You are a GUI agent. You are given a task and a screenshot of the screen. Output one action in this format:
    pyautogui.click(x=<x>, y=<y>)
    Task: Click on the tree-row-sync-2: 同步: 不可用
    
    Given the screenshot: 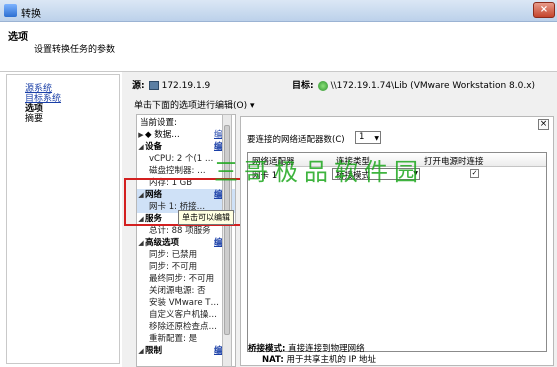 What is the action you would take?
    pyautogui.click(x=186, y=267)
    